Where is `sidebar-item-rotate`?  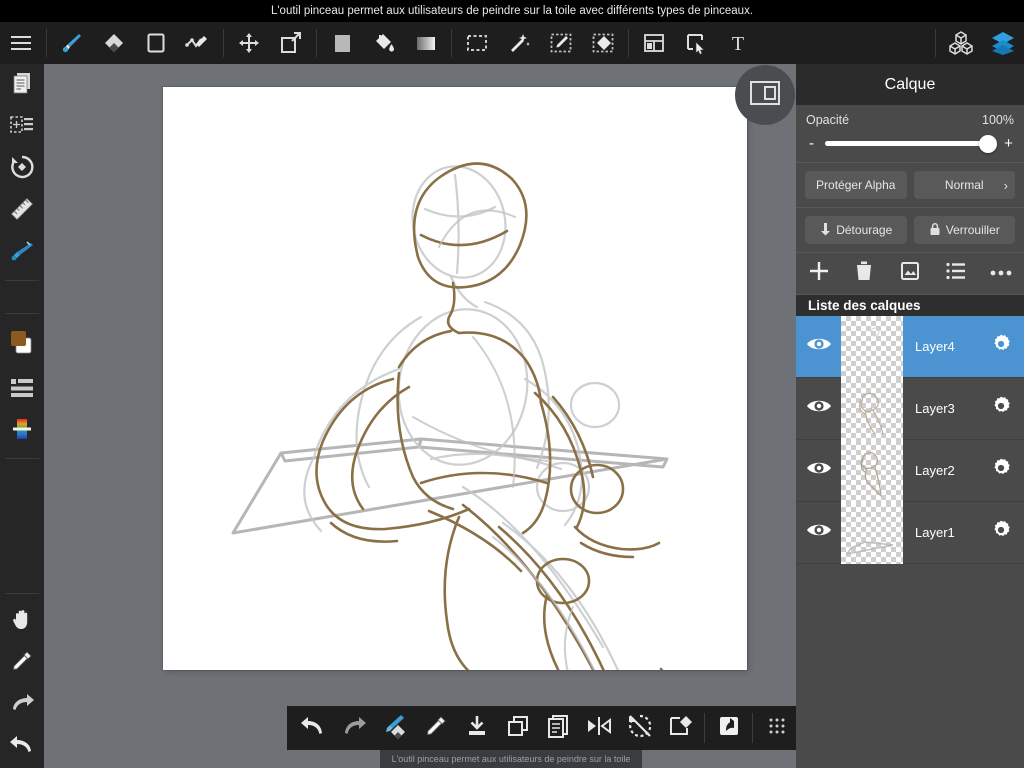 sidebar-item-rotate is located at coordinates (22, 169).